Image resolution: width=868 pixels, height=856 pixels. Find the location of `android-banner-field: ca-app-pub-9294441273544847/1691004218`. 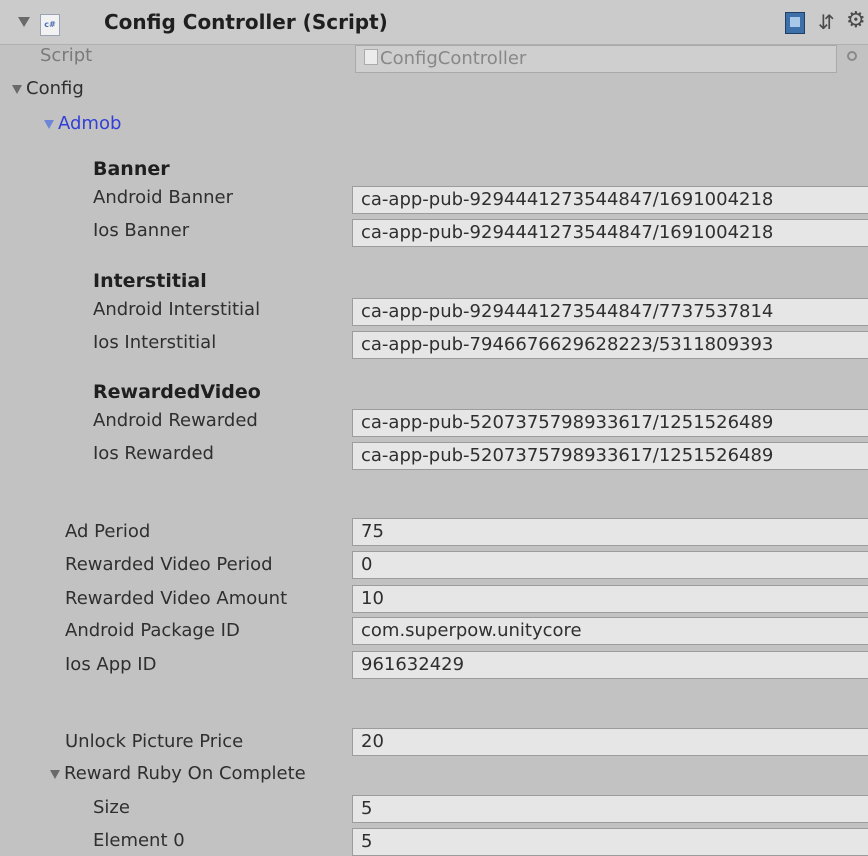

android-banner-field: ca-app-pub-9294441273544847/1691004218 is located at coordinates (610, 200).